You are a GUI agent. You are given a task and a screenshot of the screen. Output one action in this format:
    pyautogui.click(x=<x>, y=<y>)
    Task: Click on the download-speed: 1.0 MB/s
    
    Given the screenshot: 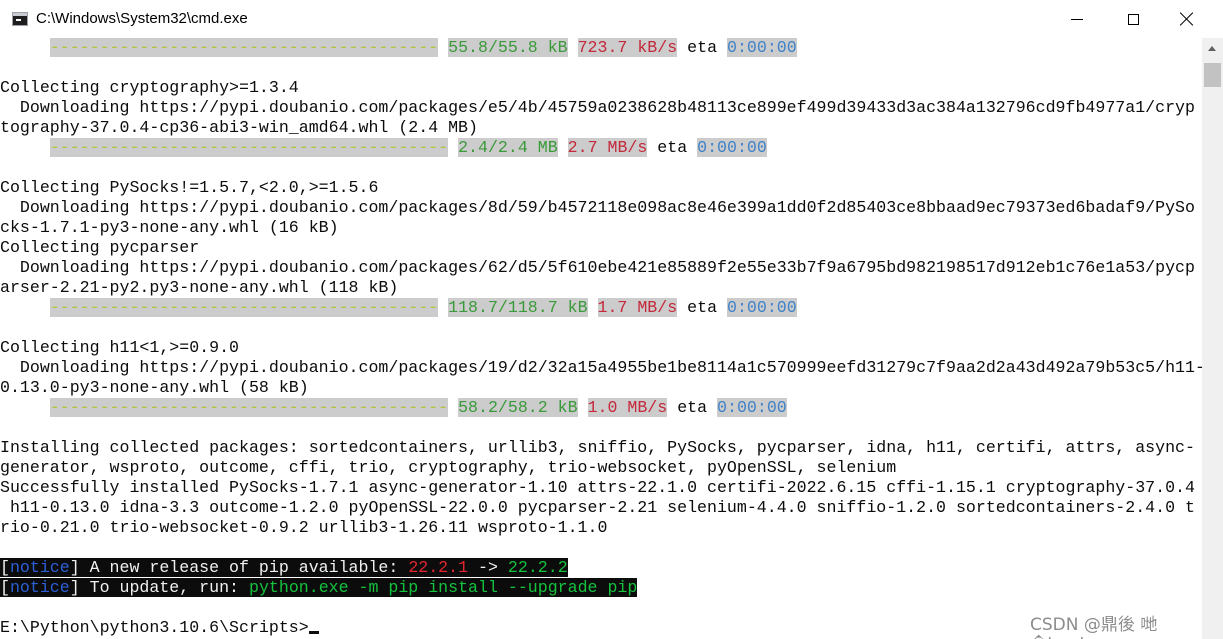 What is the action you would take?
    pyautogui.click(x=627, y=407)
    